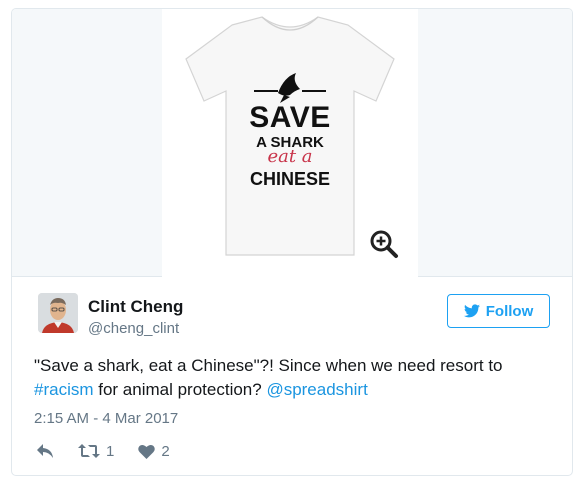 Image resolution: width=577 pixels, height=482 pixels. What do you see at coordinates (384, 244) in the screenshot?
I see `zoom-in-icon` at bounding box center [384, 244].